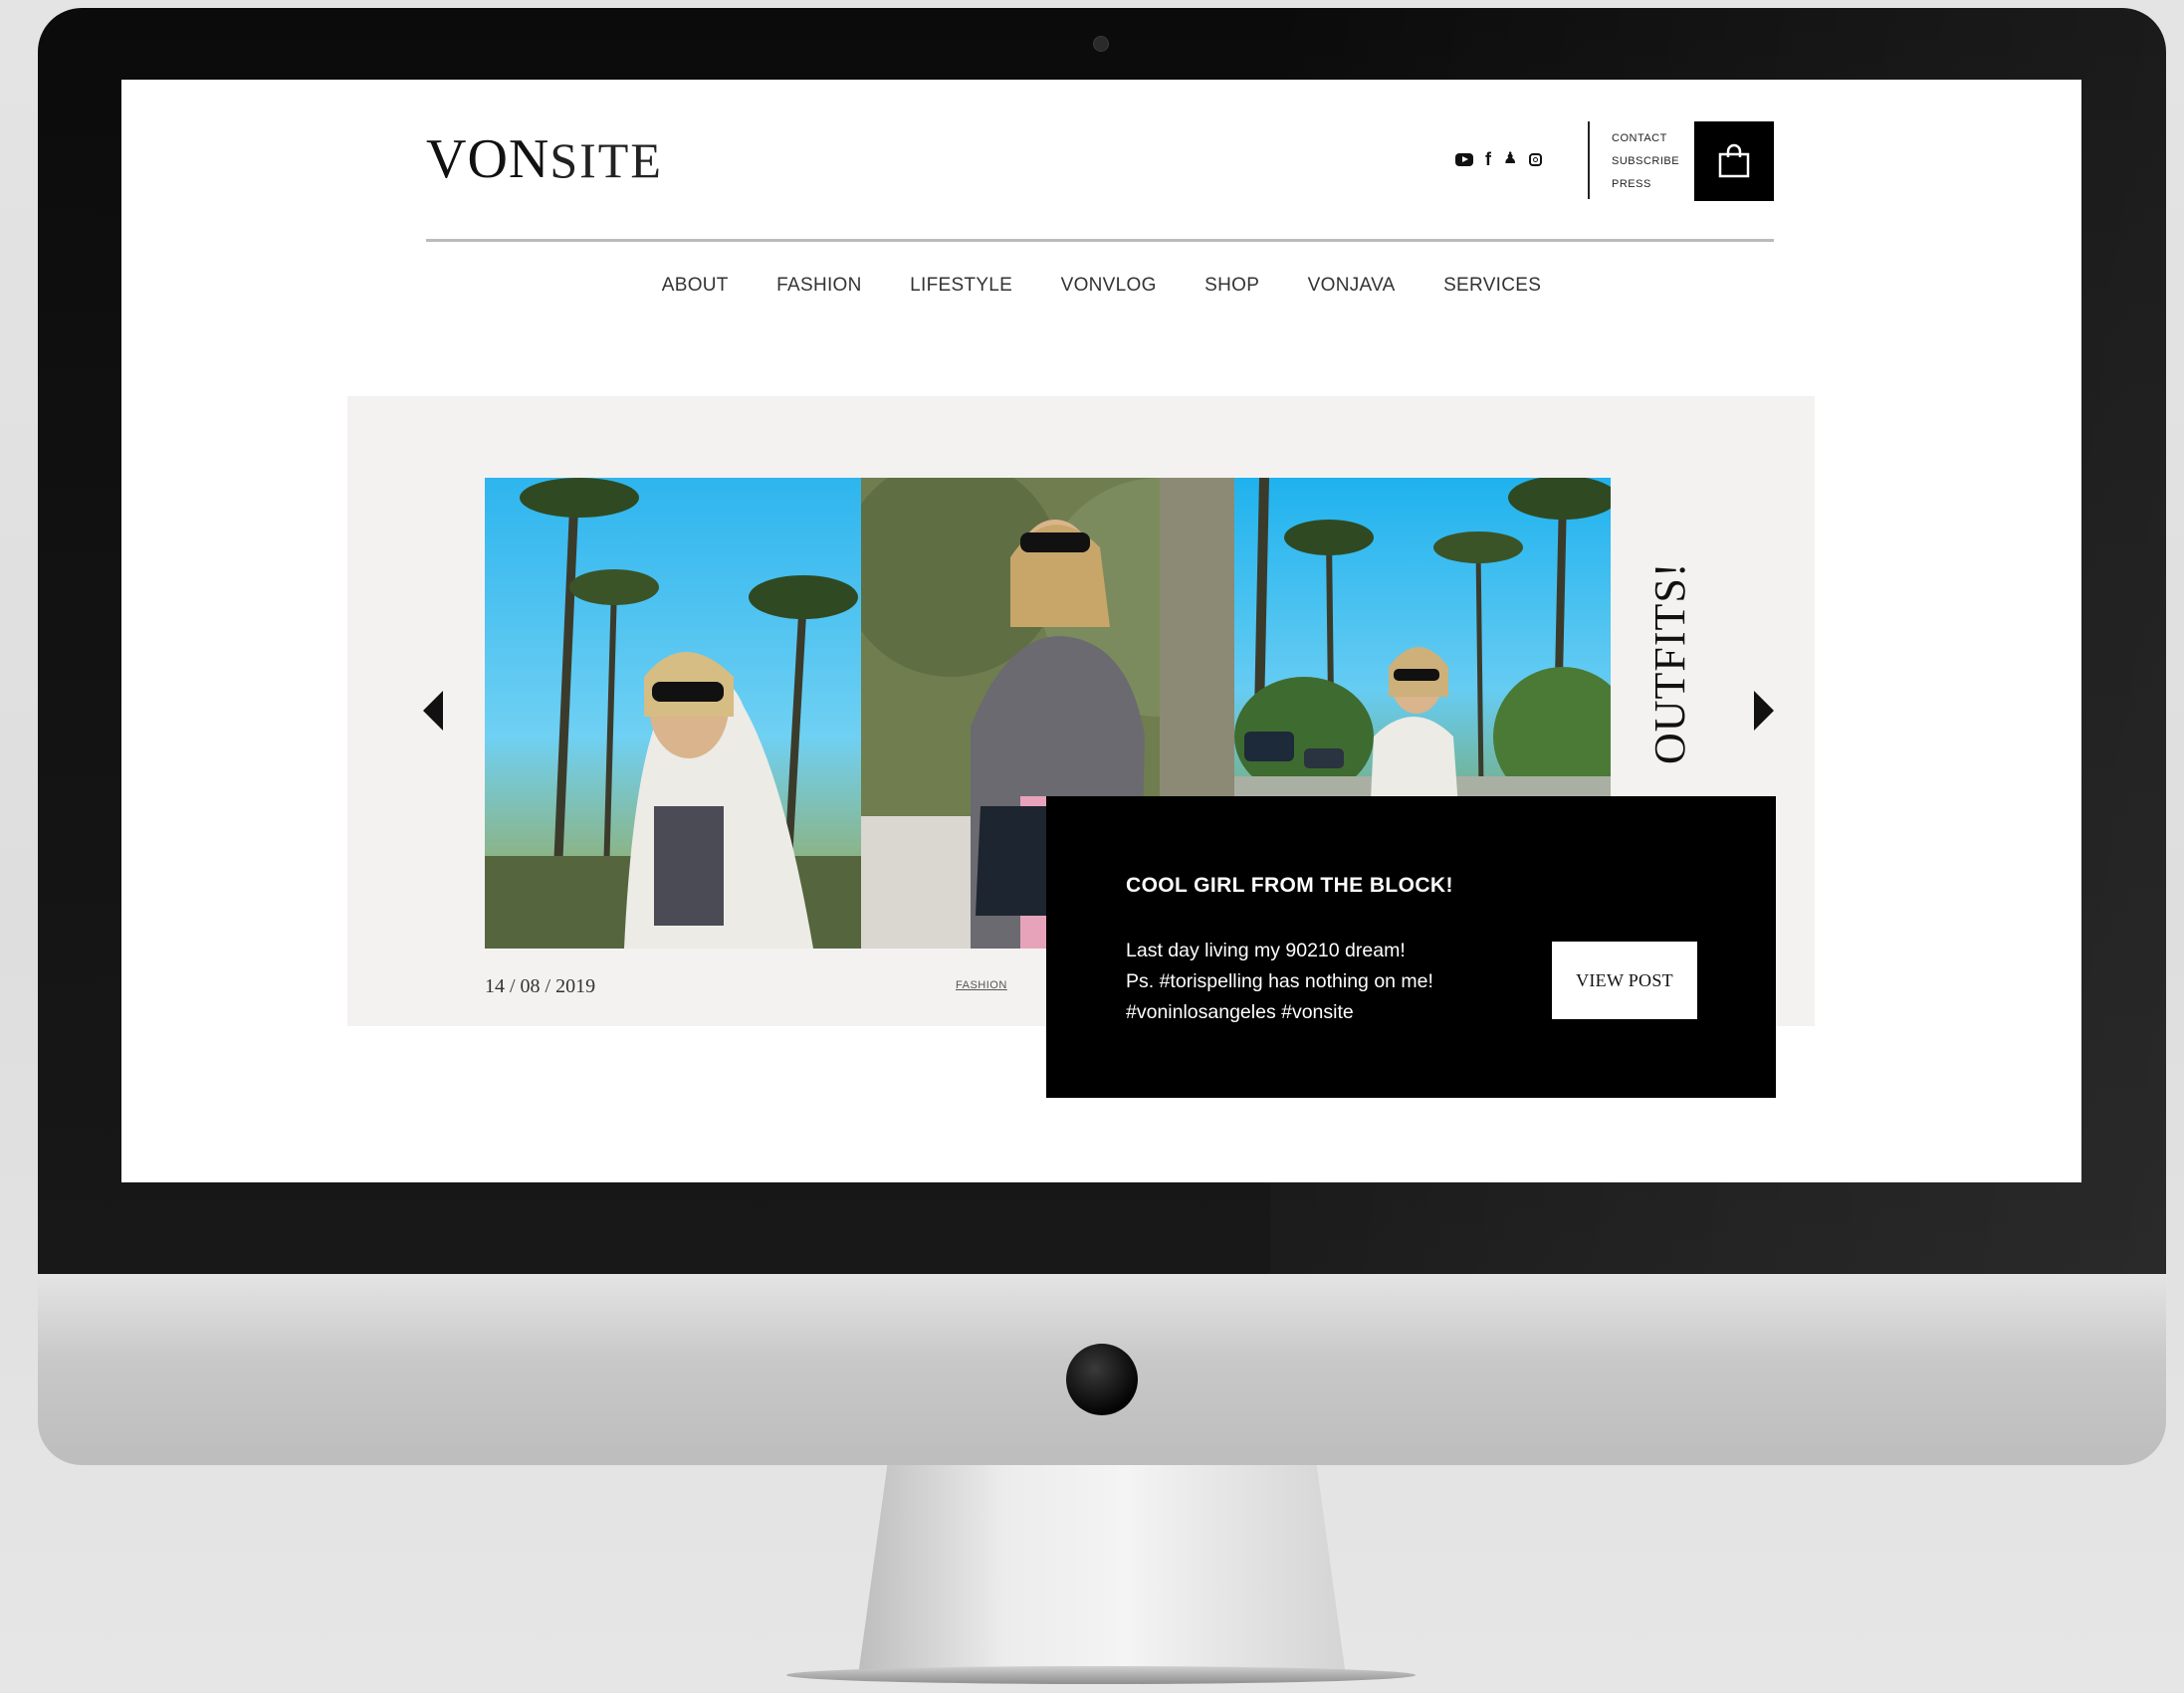 The height and width of the screenshot is (1693, 2184). Describe the element at coordinates (1352, 286) in the screenshot. I see `nav-item-vonjava: VONJAVA` at that location.